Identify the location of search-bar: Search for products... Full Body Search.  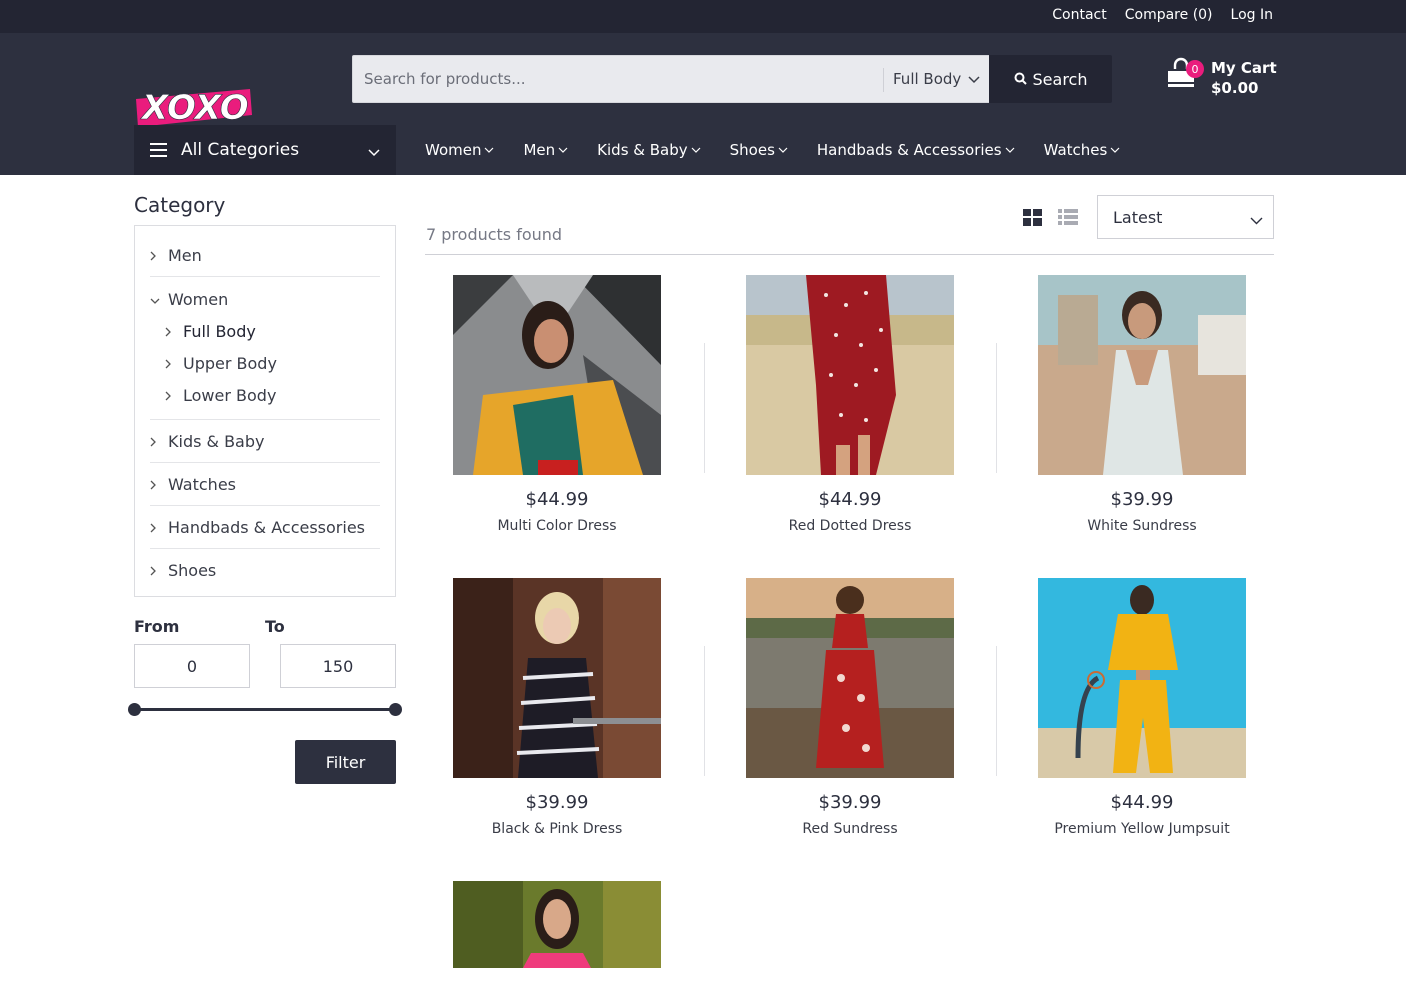
(732, 79).